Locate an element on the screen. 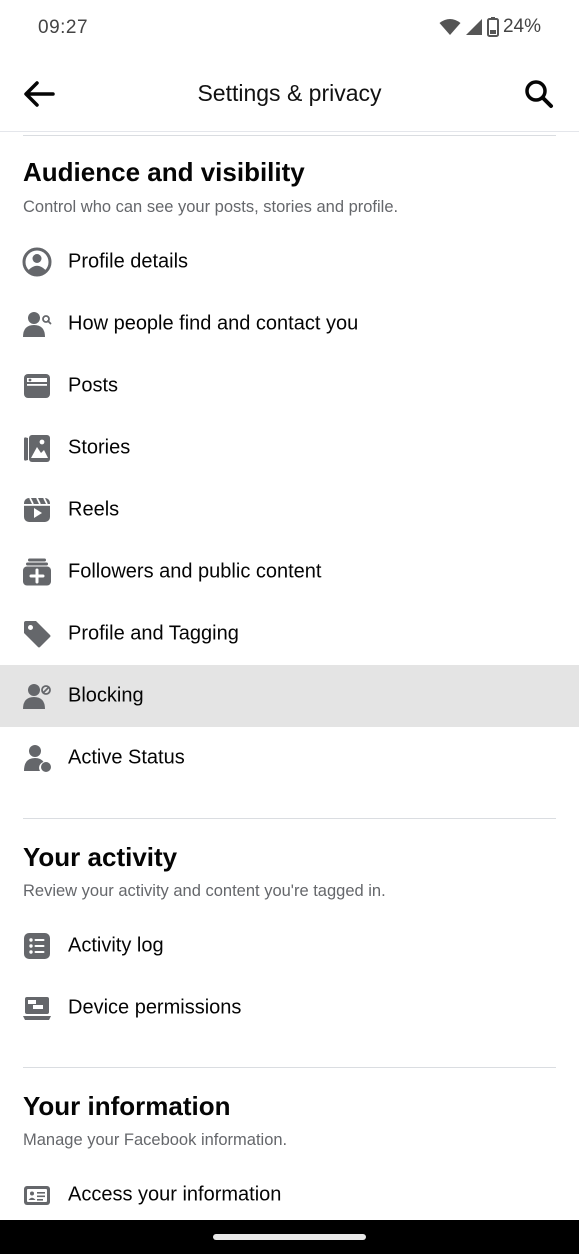 The image size is (579, 1254). person-dot-icon is located at coordinates (37, 758).